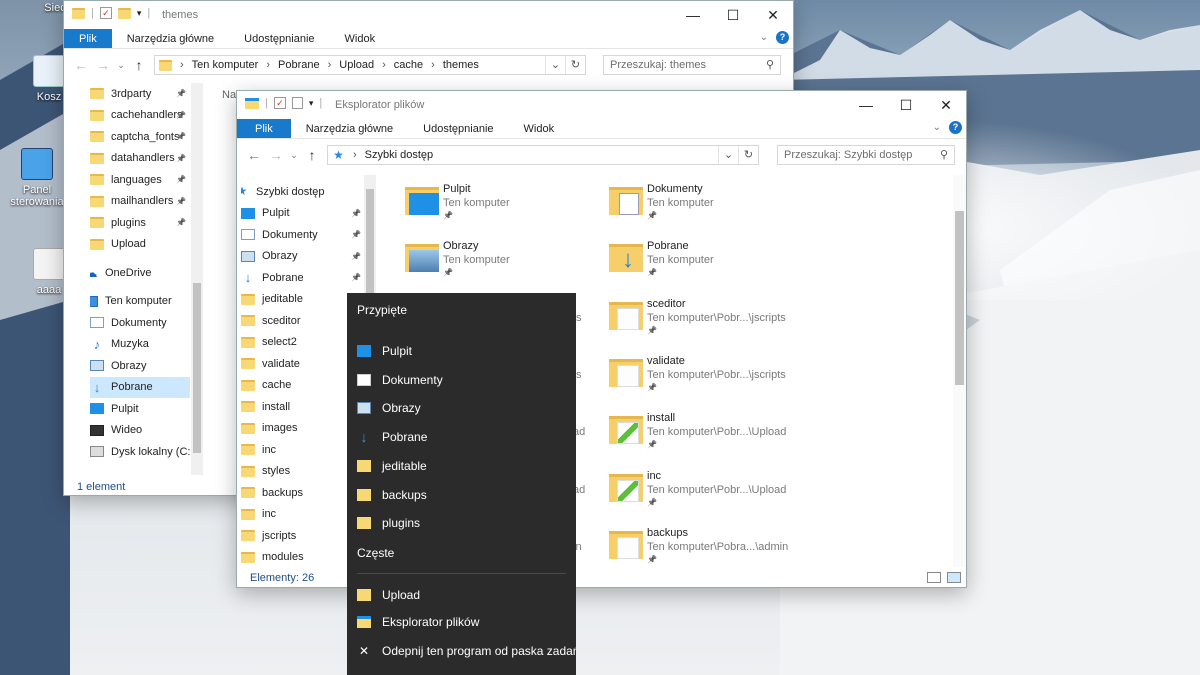 The width and height of the screenshot is (1200, 675). What do you see at coordinates (461, 595) in the screenshot?
I see `jump-frequent-item: Upload` at bounding box center [461, 595].